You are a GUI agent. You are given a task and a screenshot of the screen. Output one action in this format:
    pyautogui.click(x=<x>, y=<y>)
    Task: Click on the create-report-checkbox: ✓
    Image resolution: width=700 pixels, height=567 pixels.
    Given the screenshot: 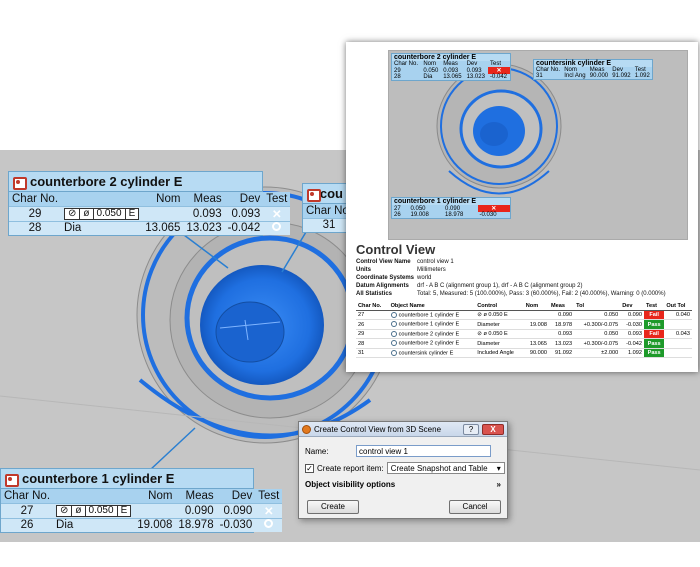 What is the action you would take?
    pyautogui.click(x=309, y=468)
    